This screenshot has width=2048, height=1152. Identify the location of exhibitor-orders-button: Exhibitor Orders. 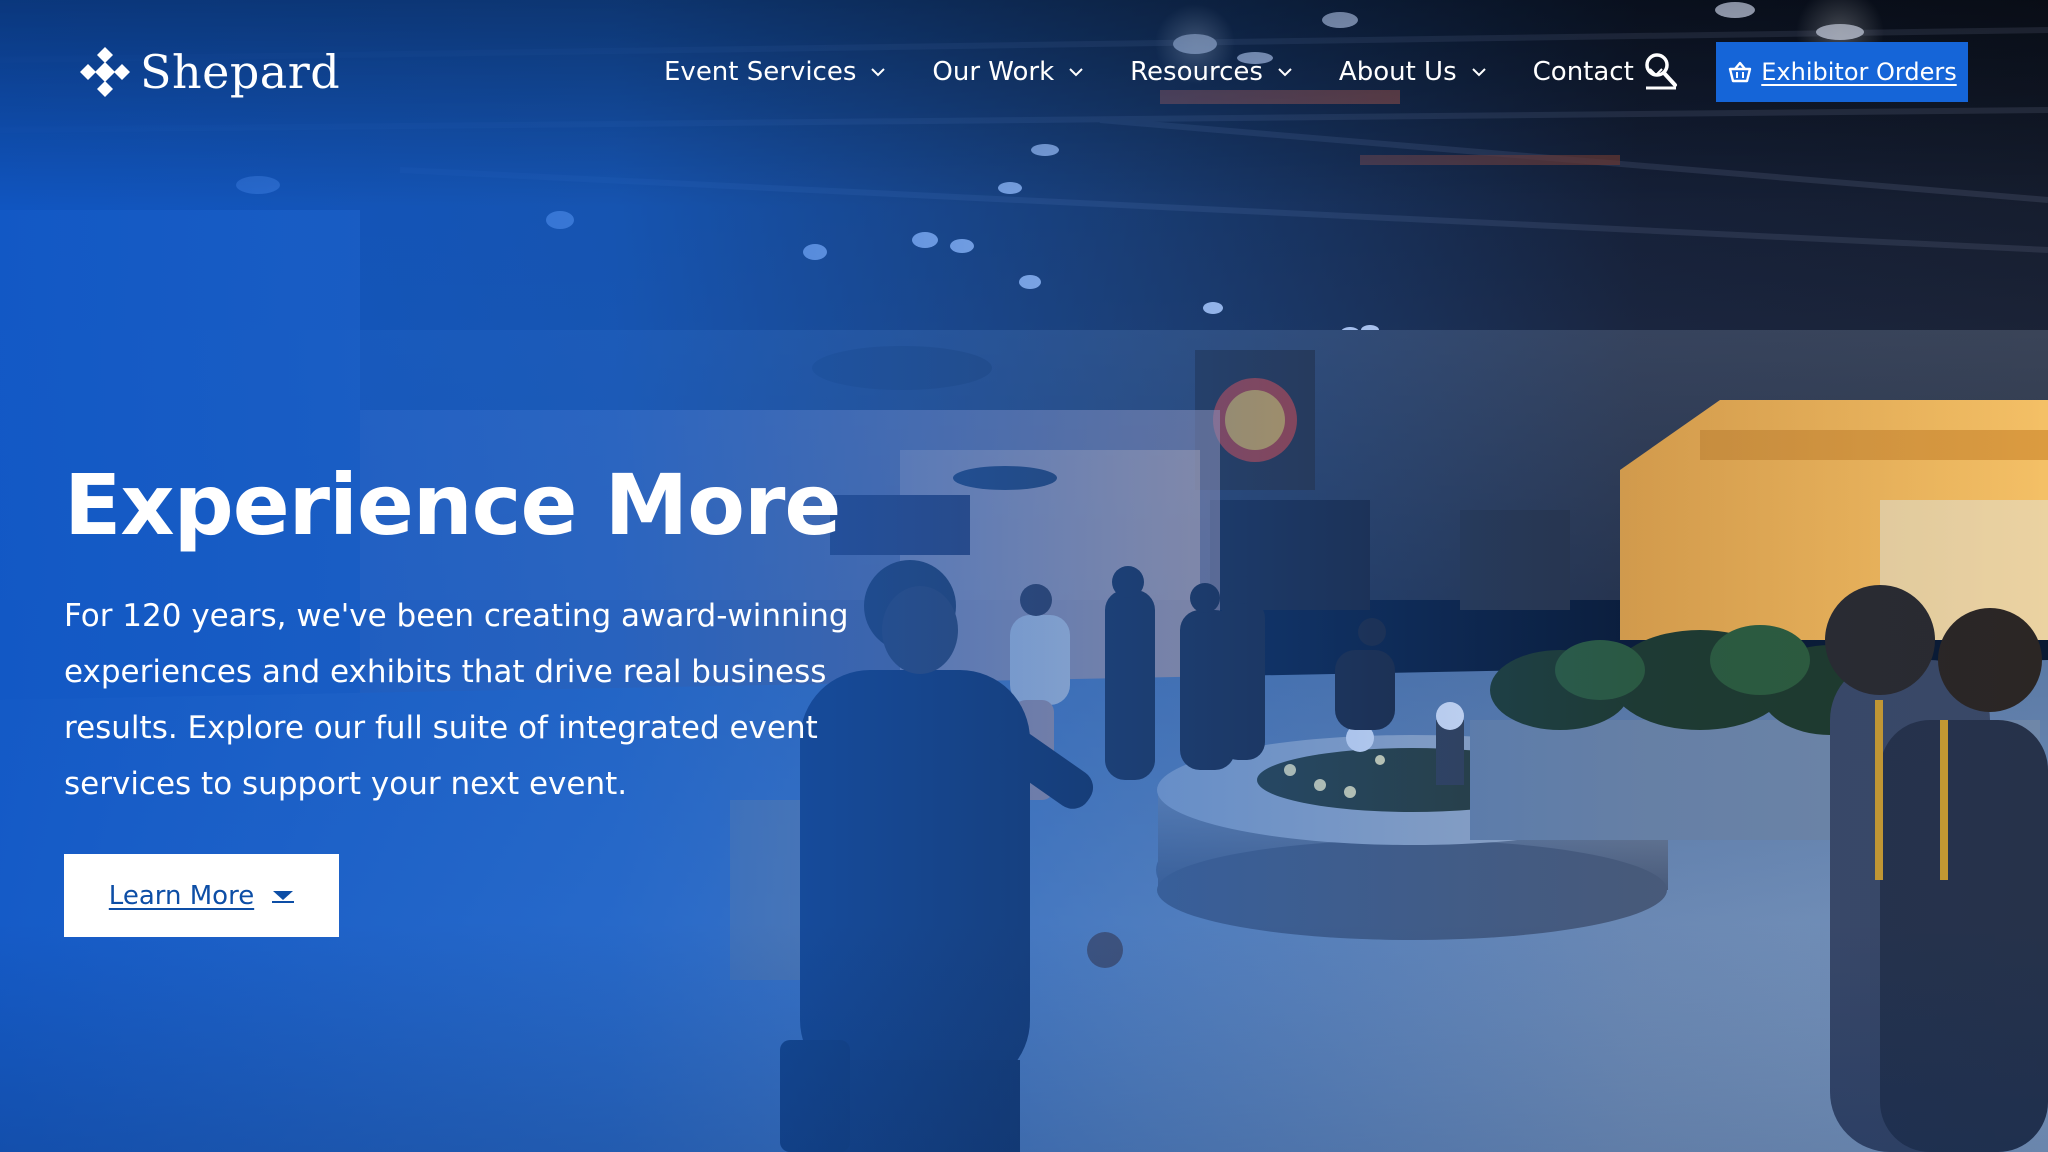
(1842, 72).